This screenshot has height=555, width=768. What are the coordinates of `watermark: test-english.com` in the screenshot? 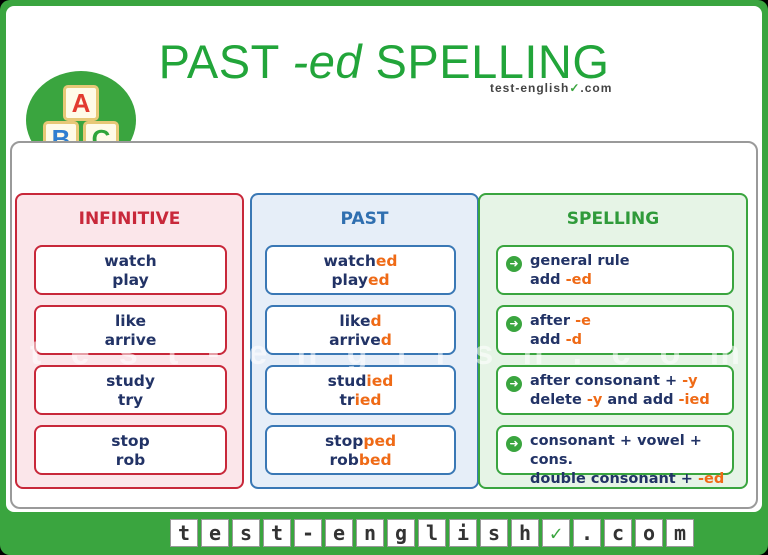 It's located at (385, 353).